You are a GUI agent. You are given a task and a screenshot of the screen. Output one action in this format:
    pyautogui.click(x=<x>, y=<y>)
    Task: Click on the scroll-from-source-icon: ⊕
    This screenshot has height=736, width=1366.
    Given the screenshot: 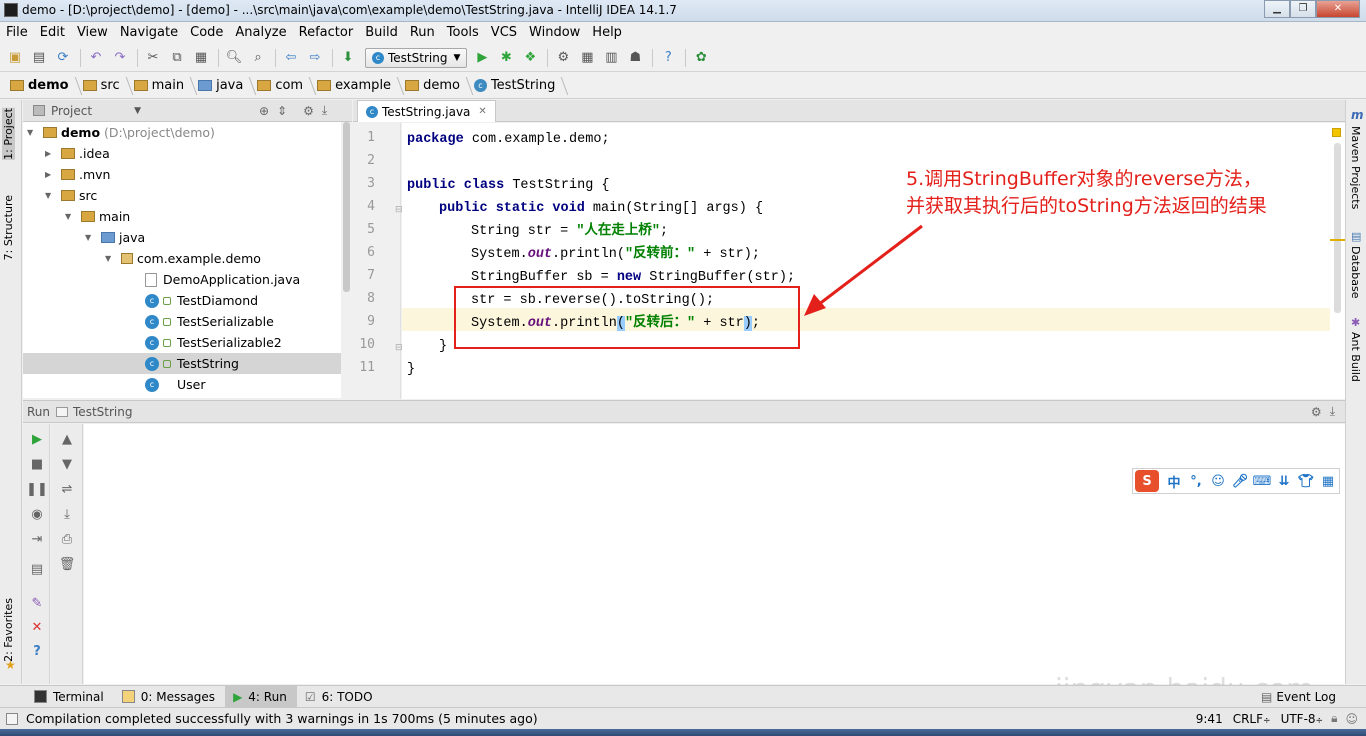 What is the action you would take?
    pyautogui.click(x=264, y=111)
    